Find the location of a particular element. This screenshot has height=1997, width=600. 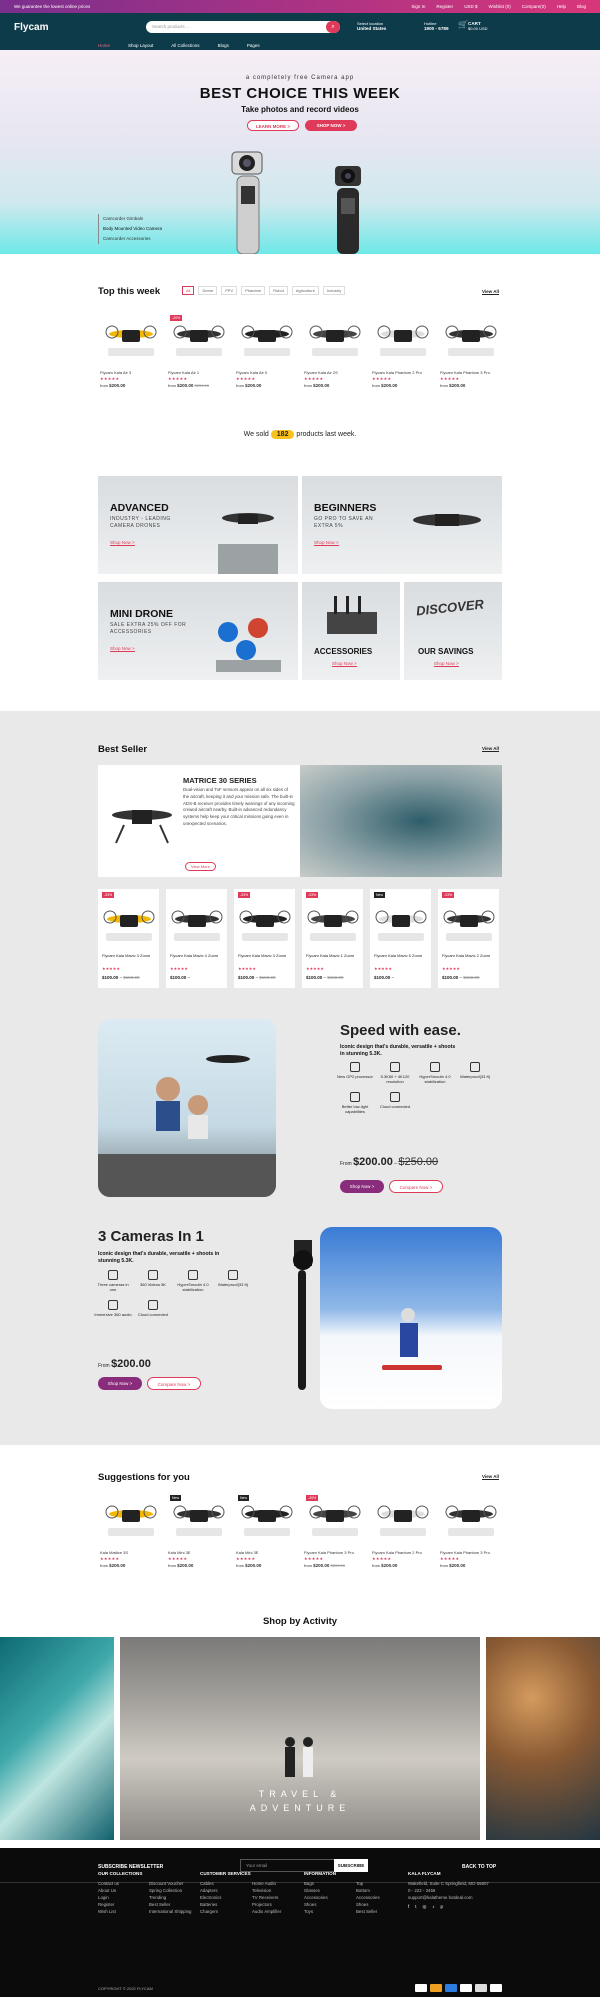

footer-link: About Us is located at coordinates (120, 1890).